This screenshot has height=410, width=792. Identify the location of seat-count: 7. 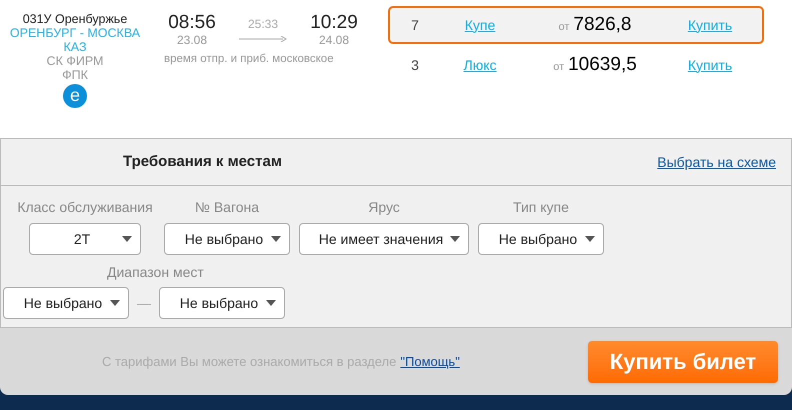
(415, 25).